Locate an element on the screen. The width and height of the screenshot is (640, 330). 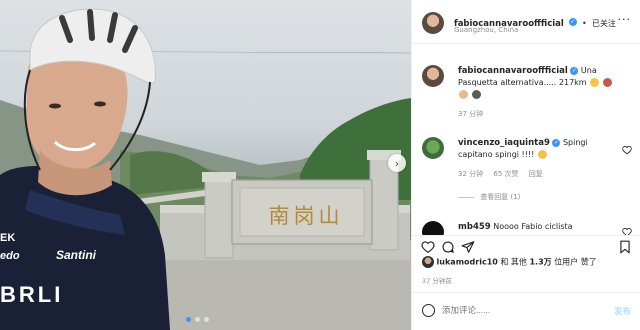
follow-status-button: 已关注 is located at coordinates (604, 23).